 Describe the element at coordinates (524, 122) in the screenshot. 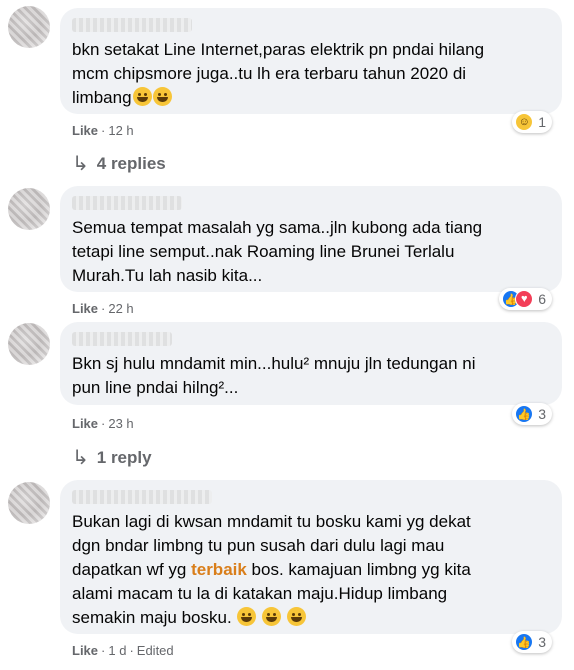

I see `haha-reaction-icon: ☺` at that location.